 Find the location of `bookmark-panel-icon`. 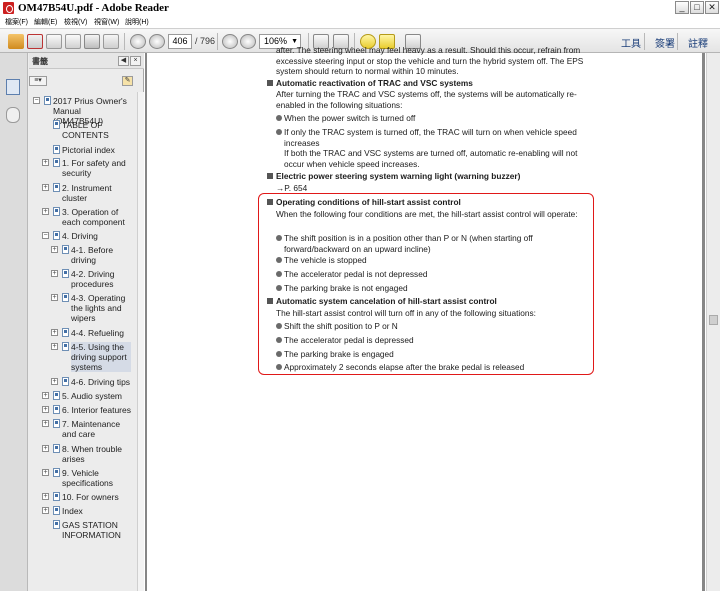

bookmark-panel-icon is located at coordinates (13, 87).